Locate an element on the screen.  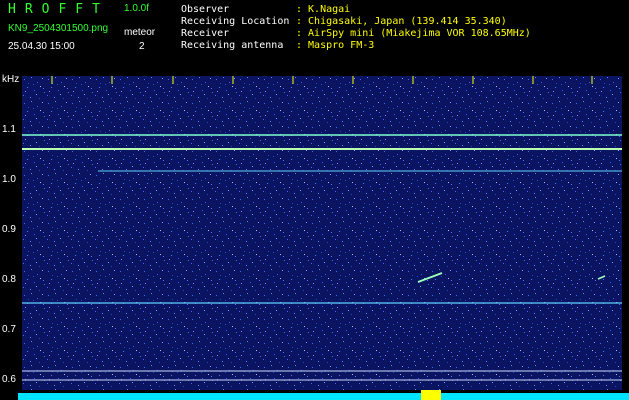
antenna-value: : Maspro FM-3 is located at coordinates (335, 45).